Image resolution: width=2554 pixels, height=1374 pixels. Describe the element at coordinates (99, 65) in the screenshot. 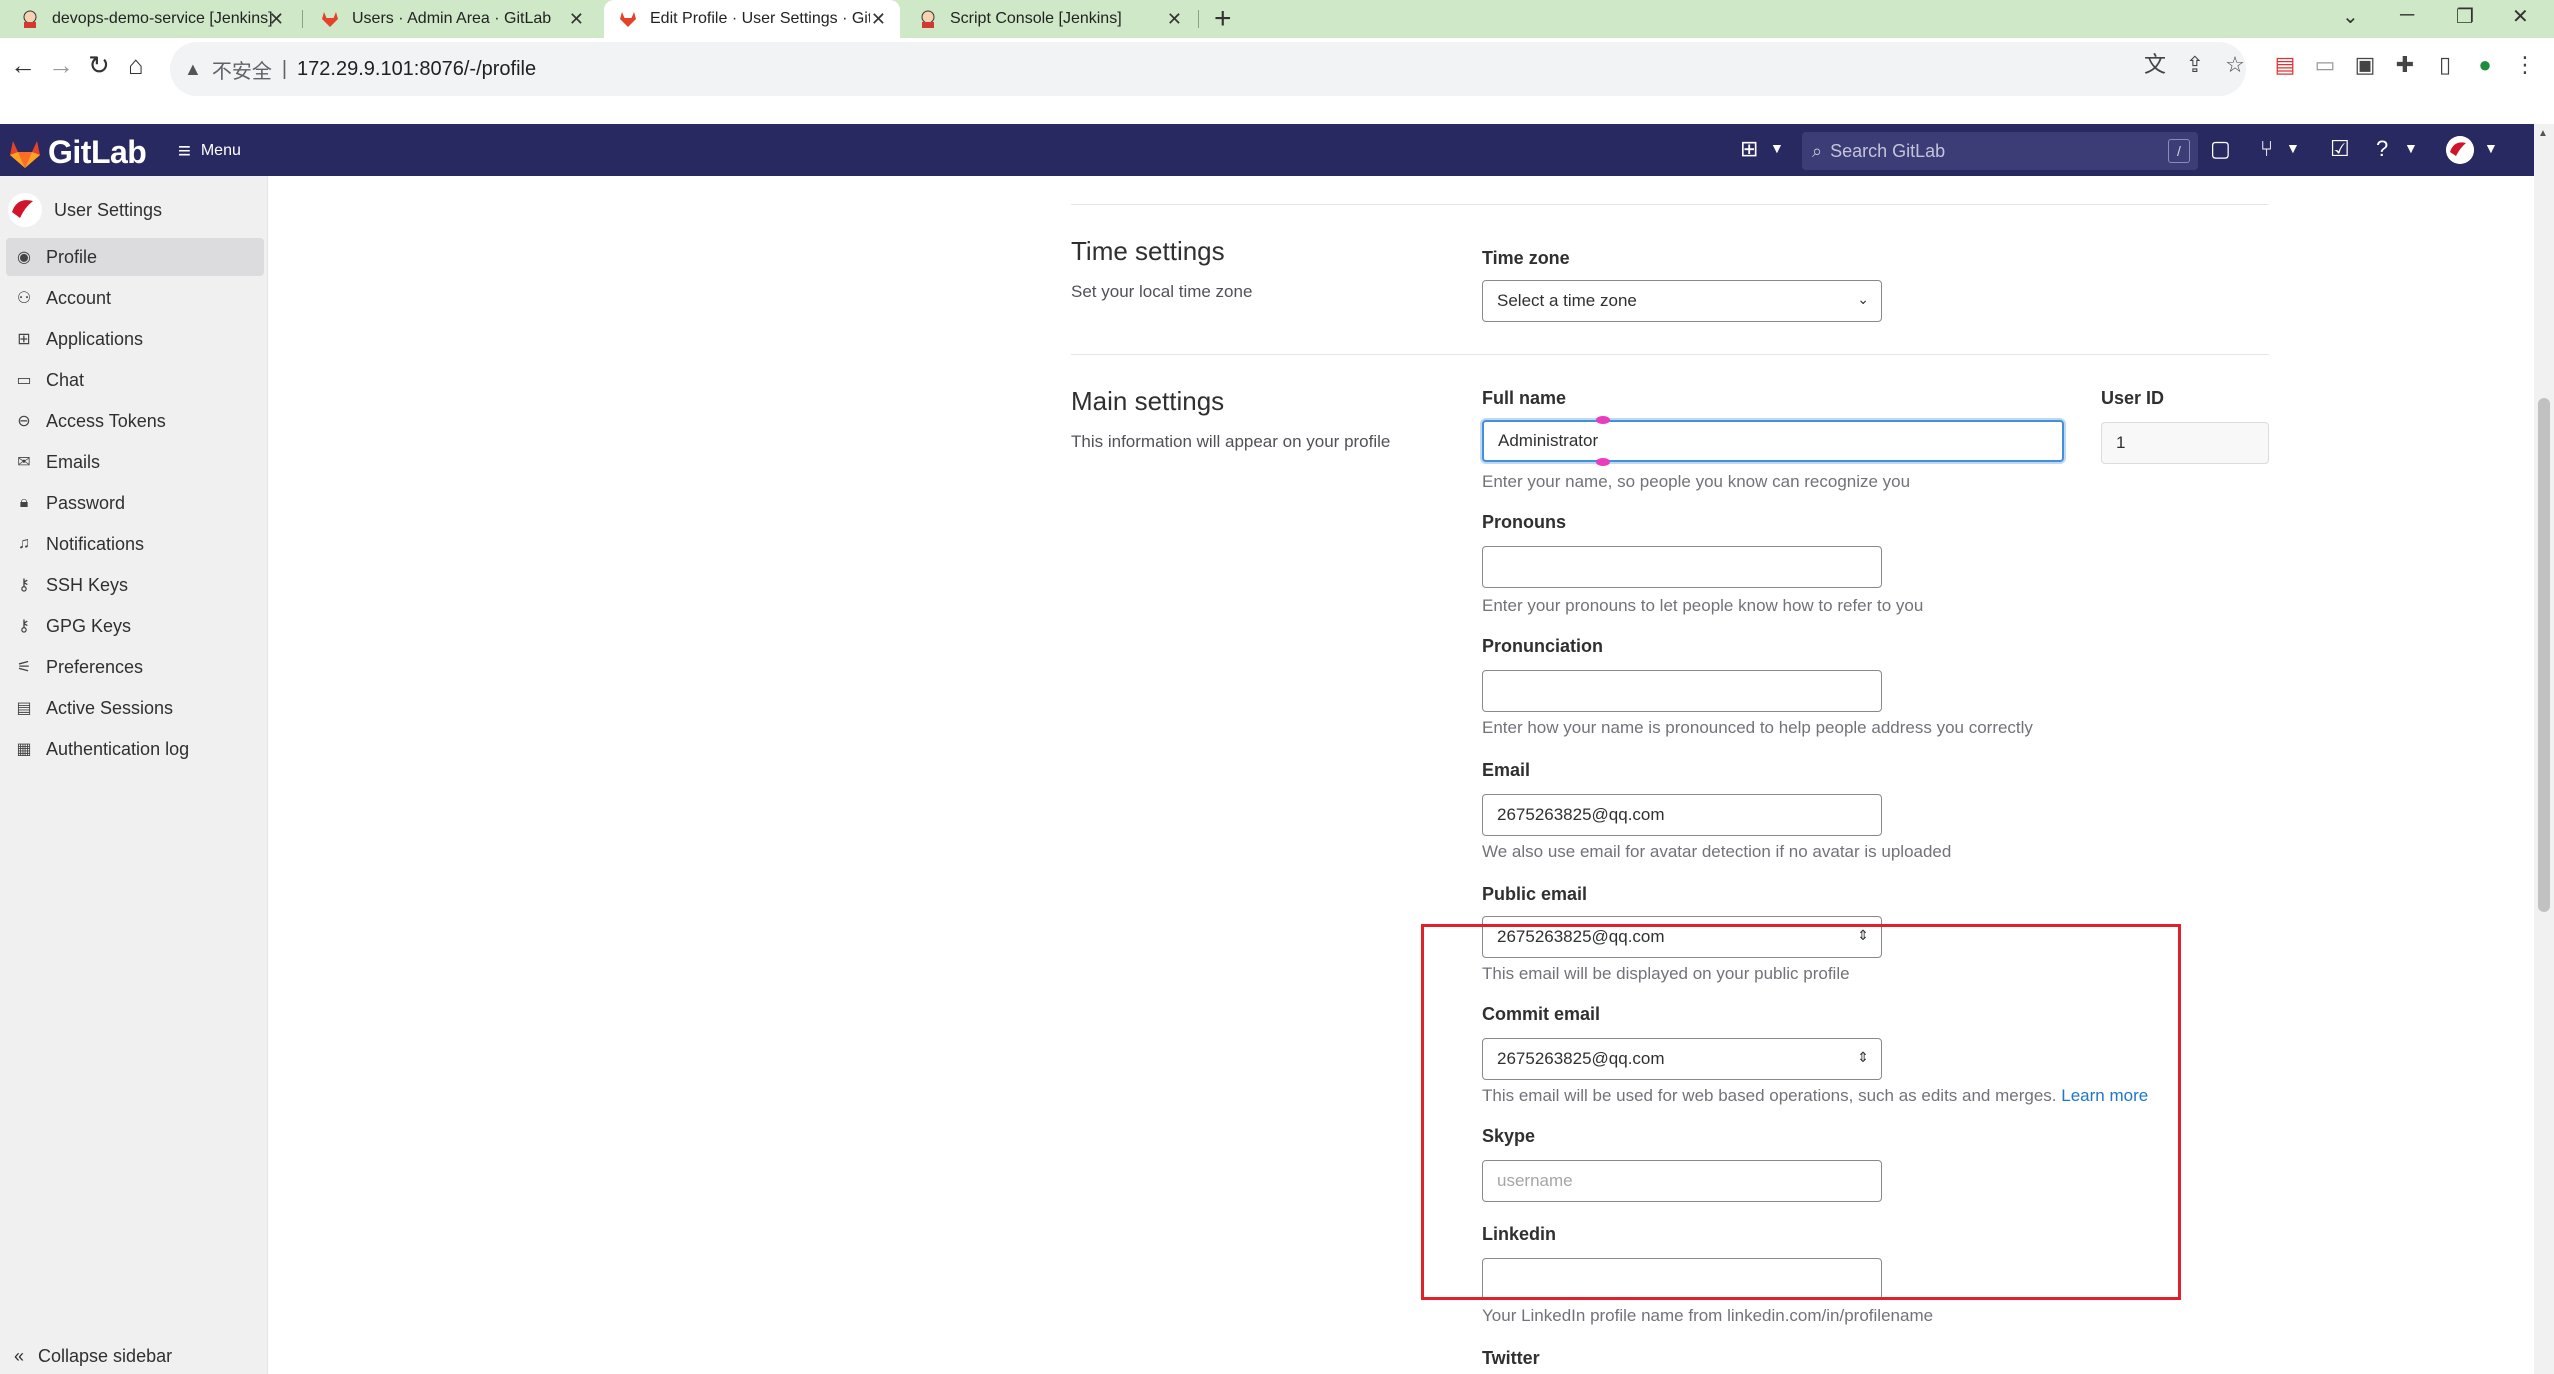

I see `reload-icon: ↻` at that location.